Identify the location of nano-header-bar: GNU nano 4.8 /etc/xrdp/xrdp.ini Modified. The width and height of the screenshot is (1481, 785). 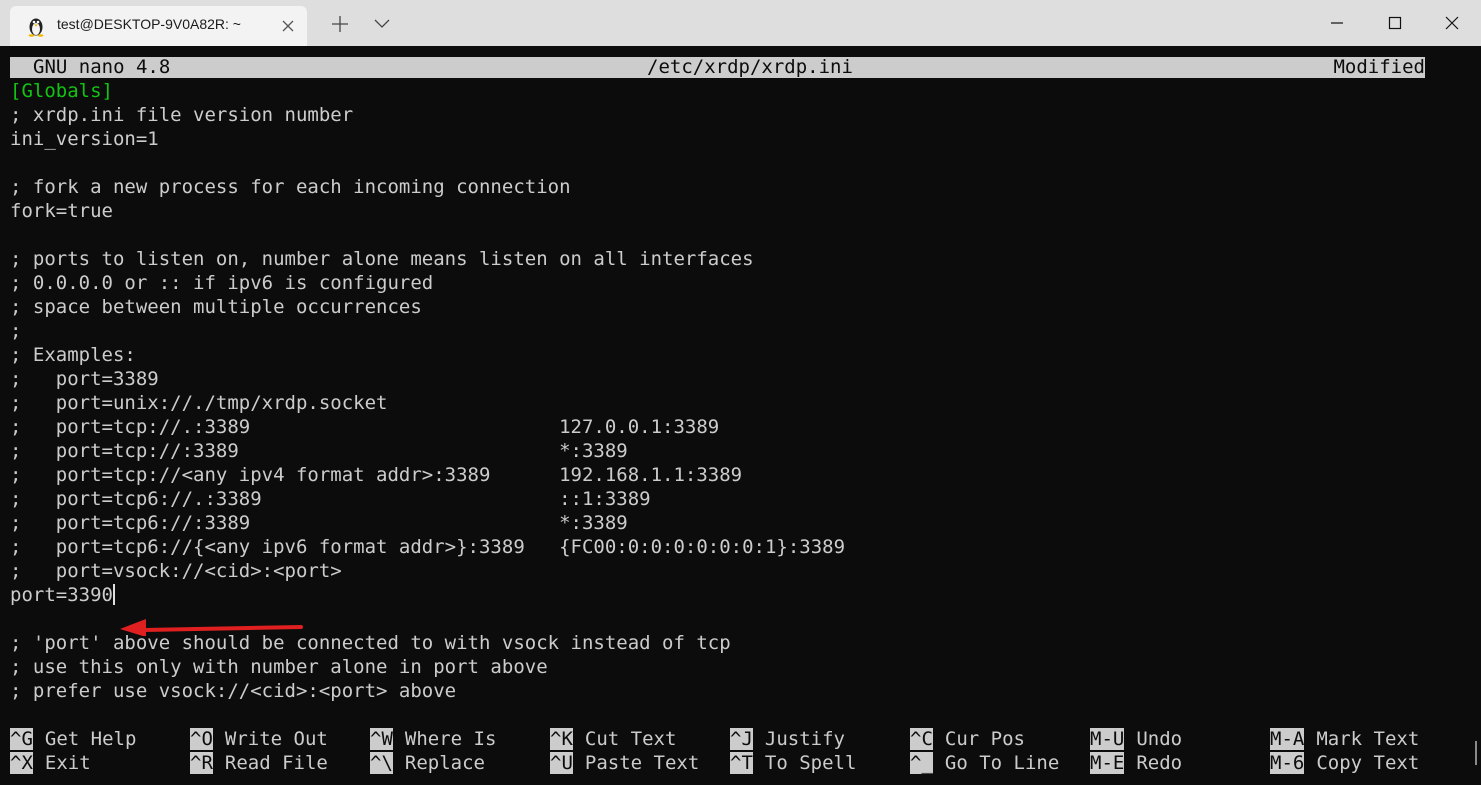
(717, 67).